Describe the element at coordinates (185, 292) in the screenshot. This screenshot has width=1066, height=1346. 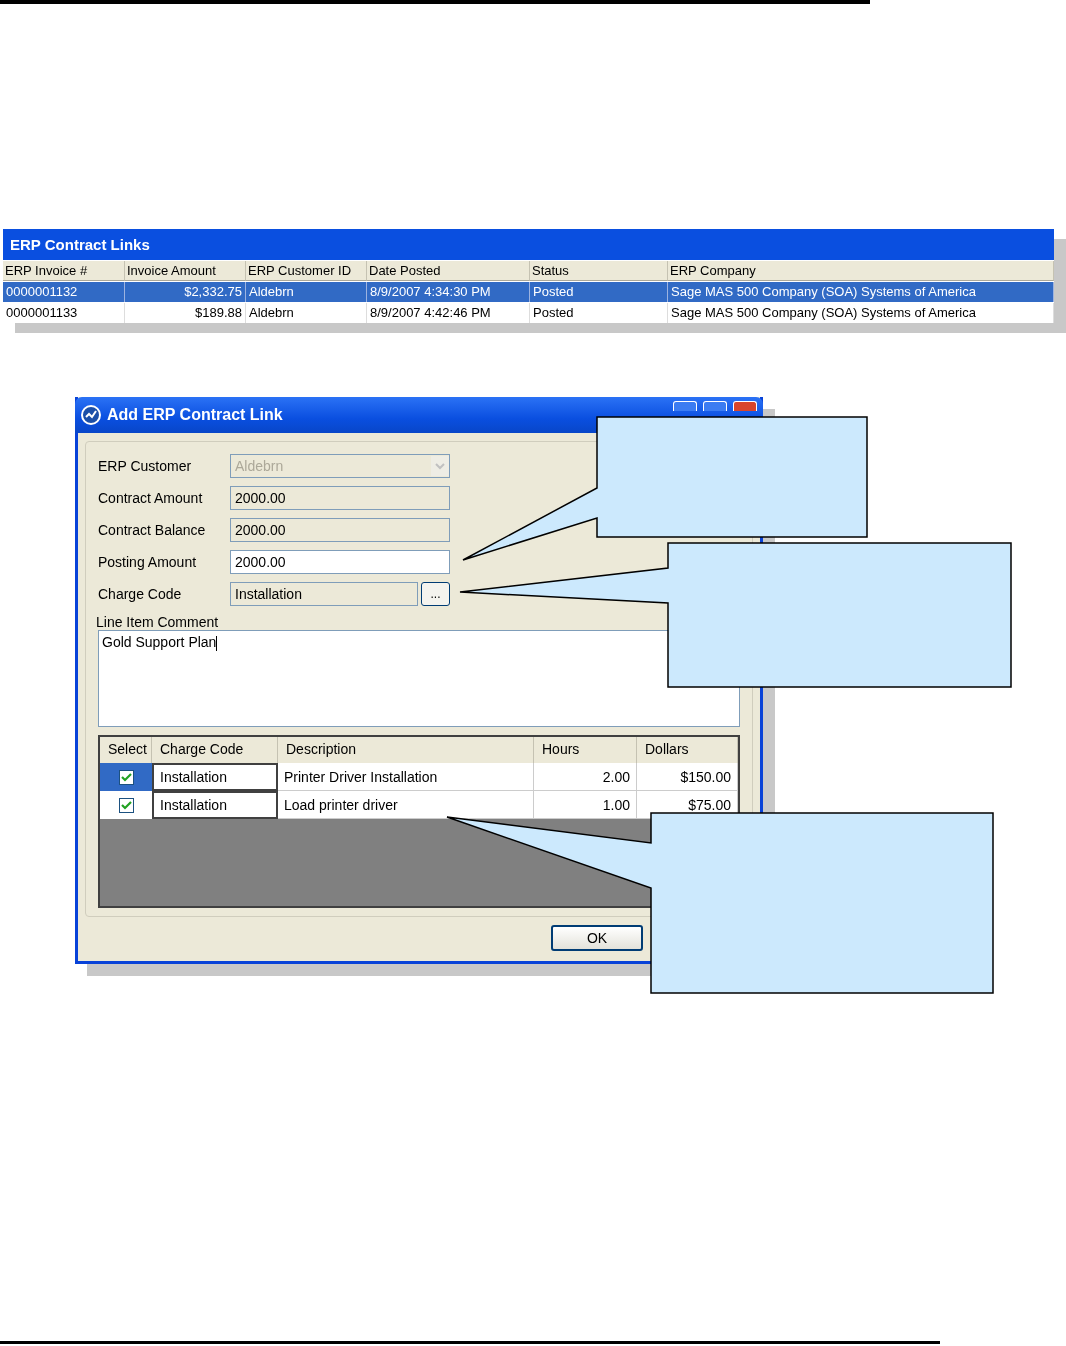
I see `table-cell: $2,332.75` at that location.